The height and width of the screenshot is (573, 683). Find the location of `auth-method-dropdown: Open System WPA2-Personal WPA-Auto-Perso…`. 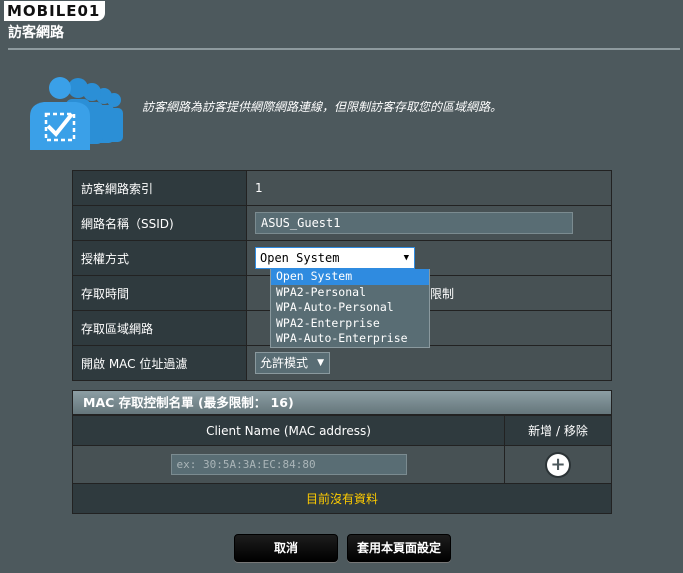

auth-method-dropdown: Open System WPA2-Personal WPA-Auto-Perso… is located at coordinates (350, 308).